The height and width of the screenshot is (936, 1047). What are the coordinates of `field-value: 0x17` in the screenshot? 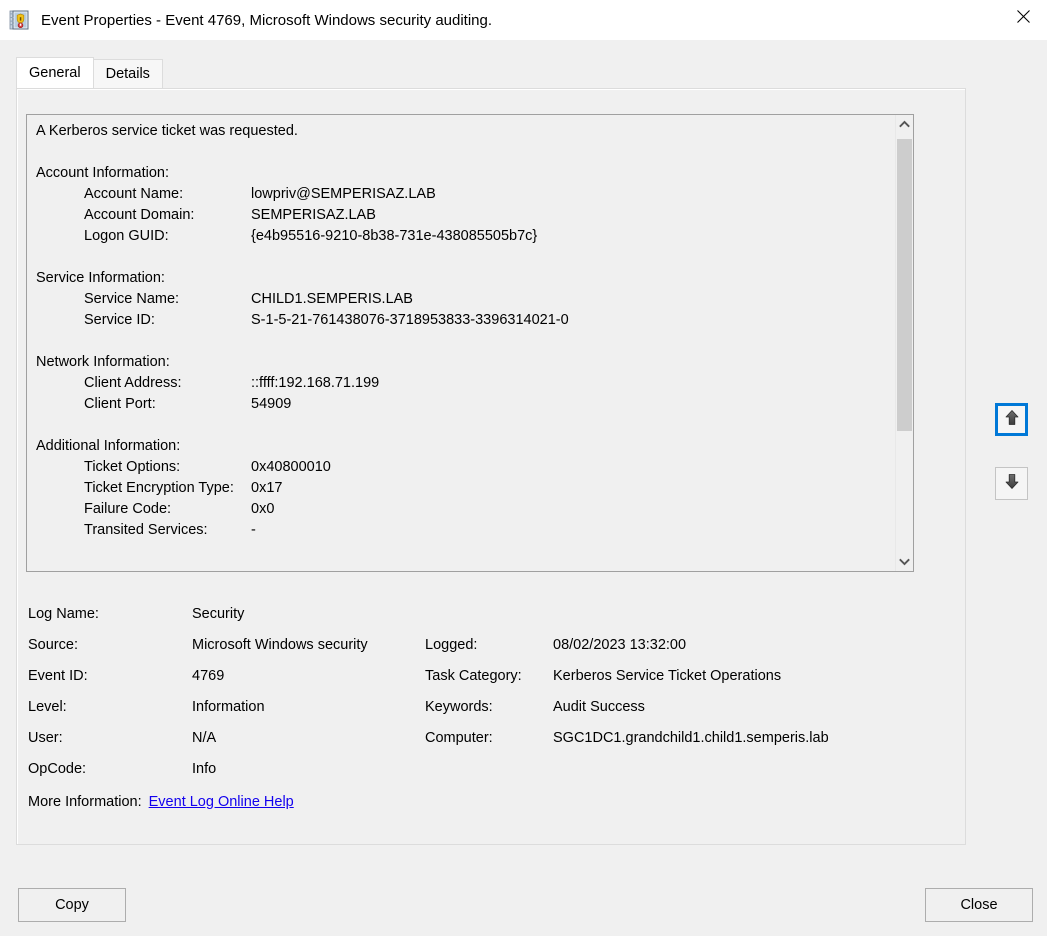 It's located at (267, 488).